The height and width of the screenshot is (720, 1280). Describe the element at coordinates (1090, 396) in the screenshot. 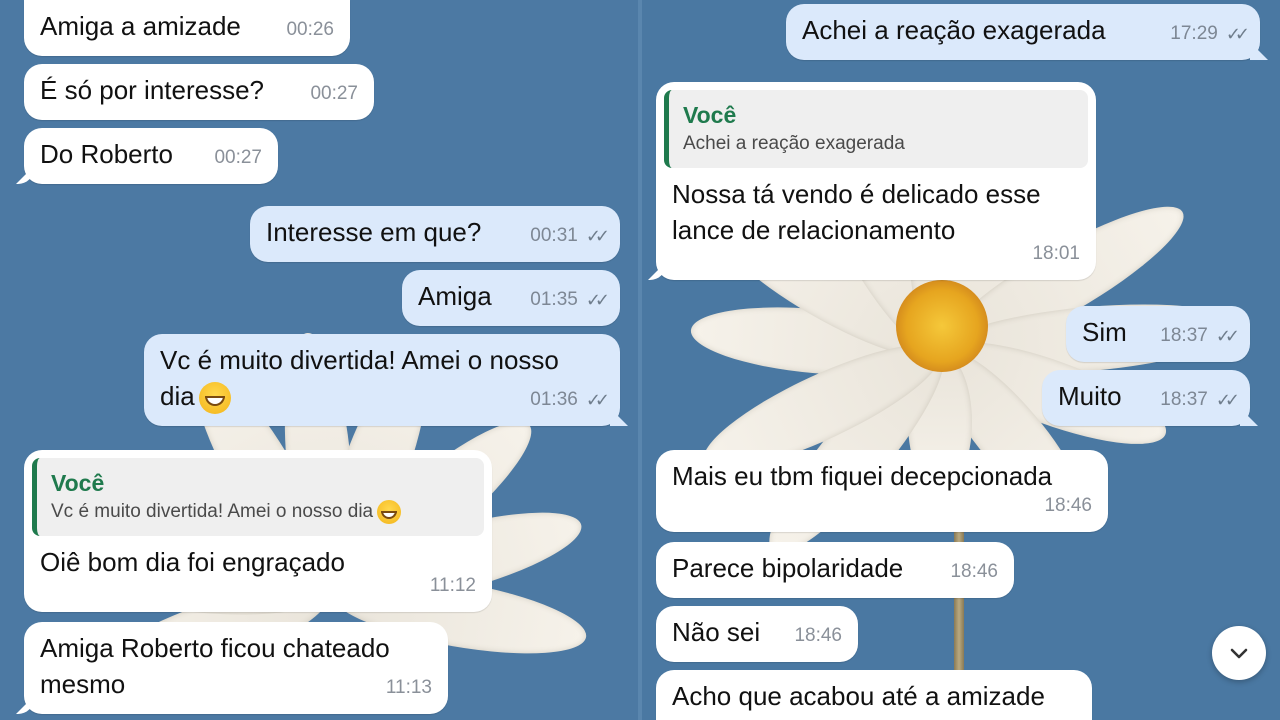

I see `message-text: Muito` at that location.